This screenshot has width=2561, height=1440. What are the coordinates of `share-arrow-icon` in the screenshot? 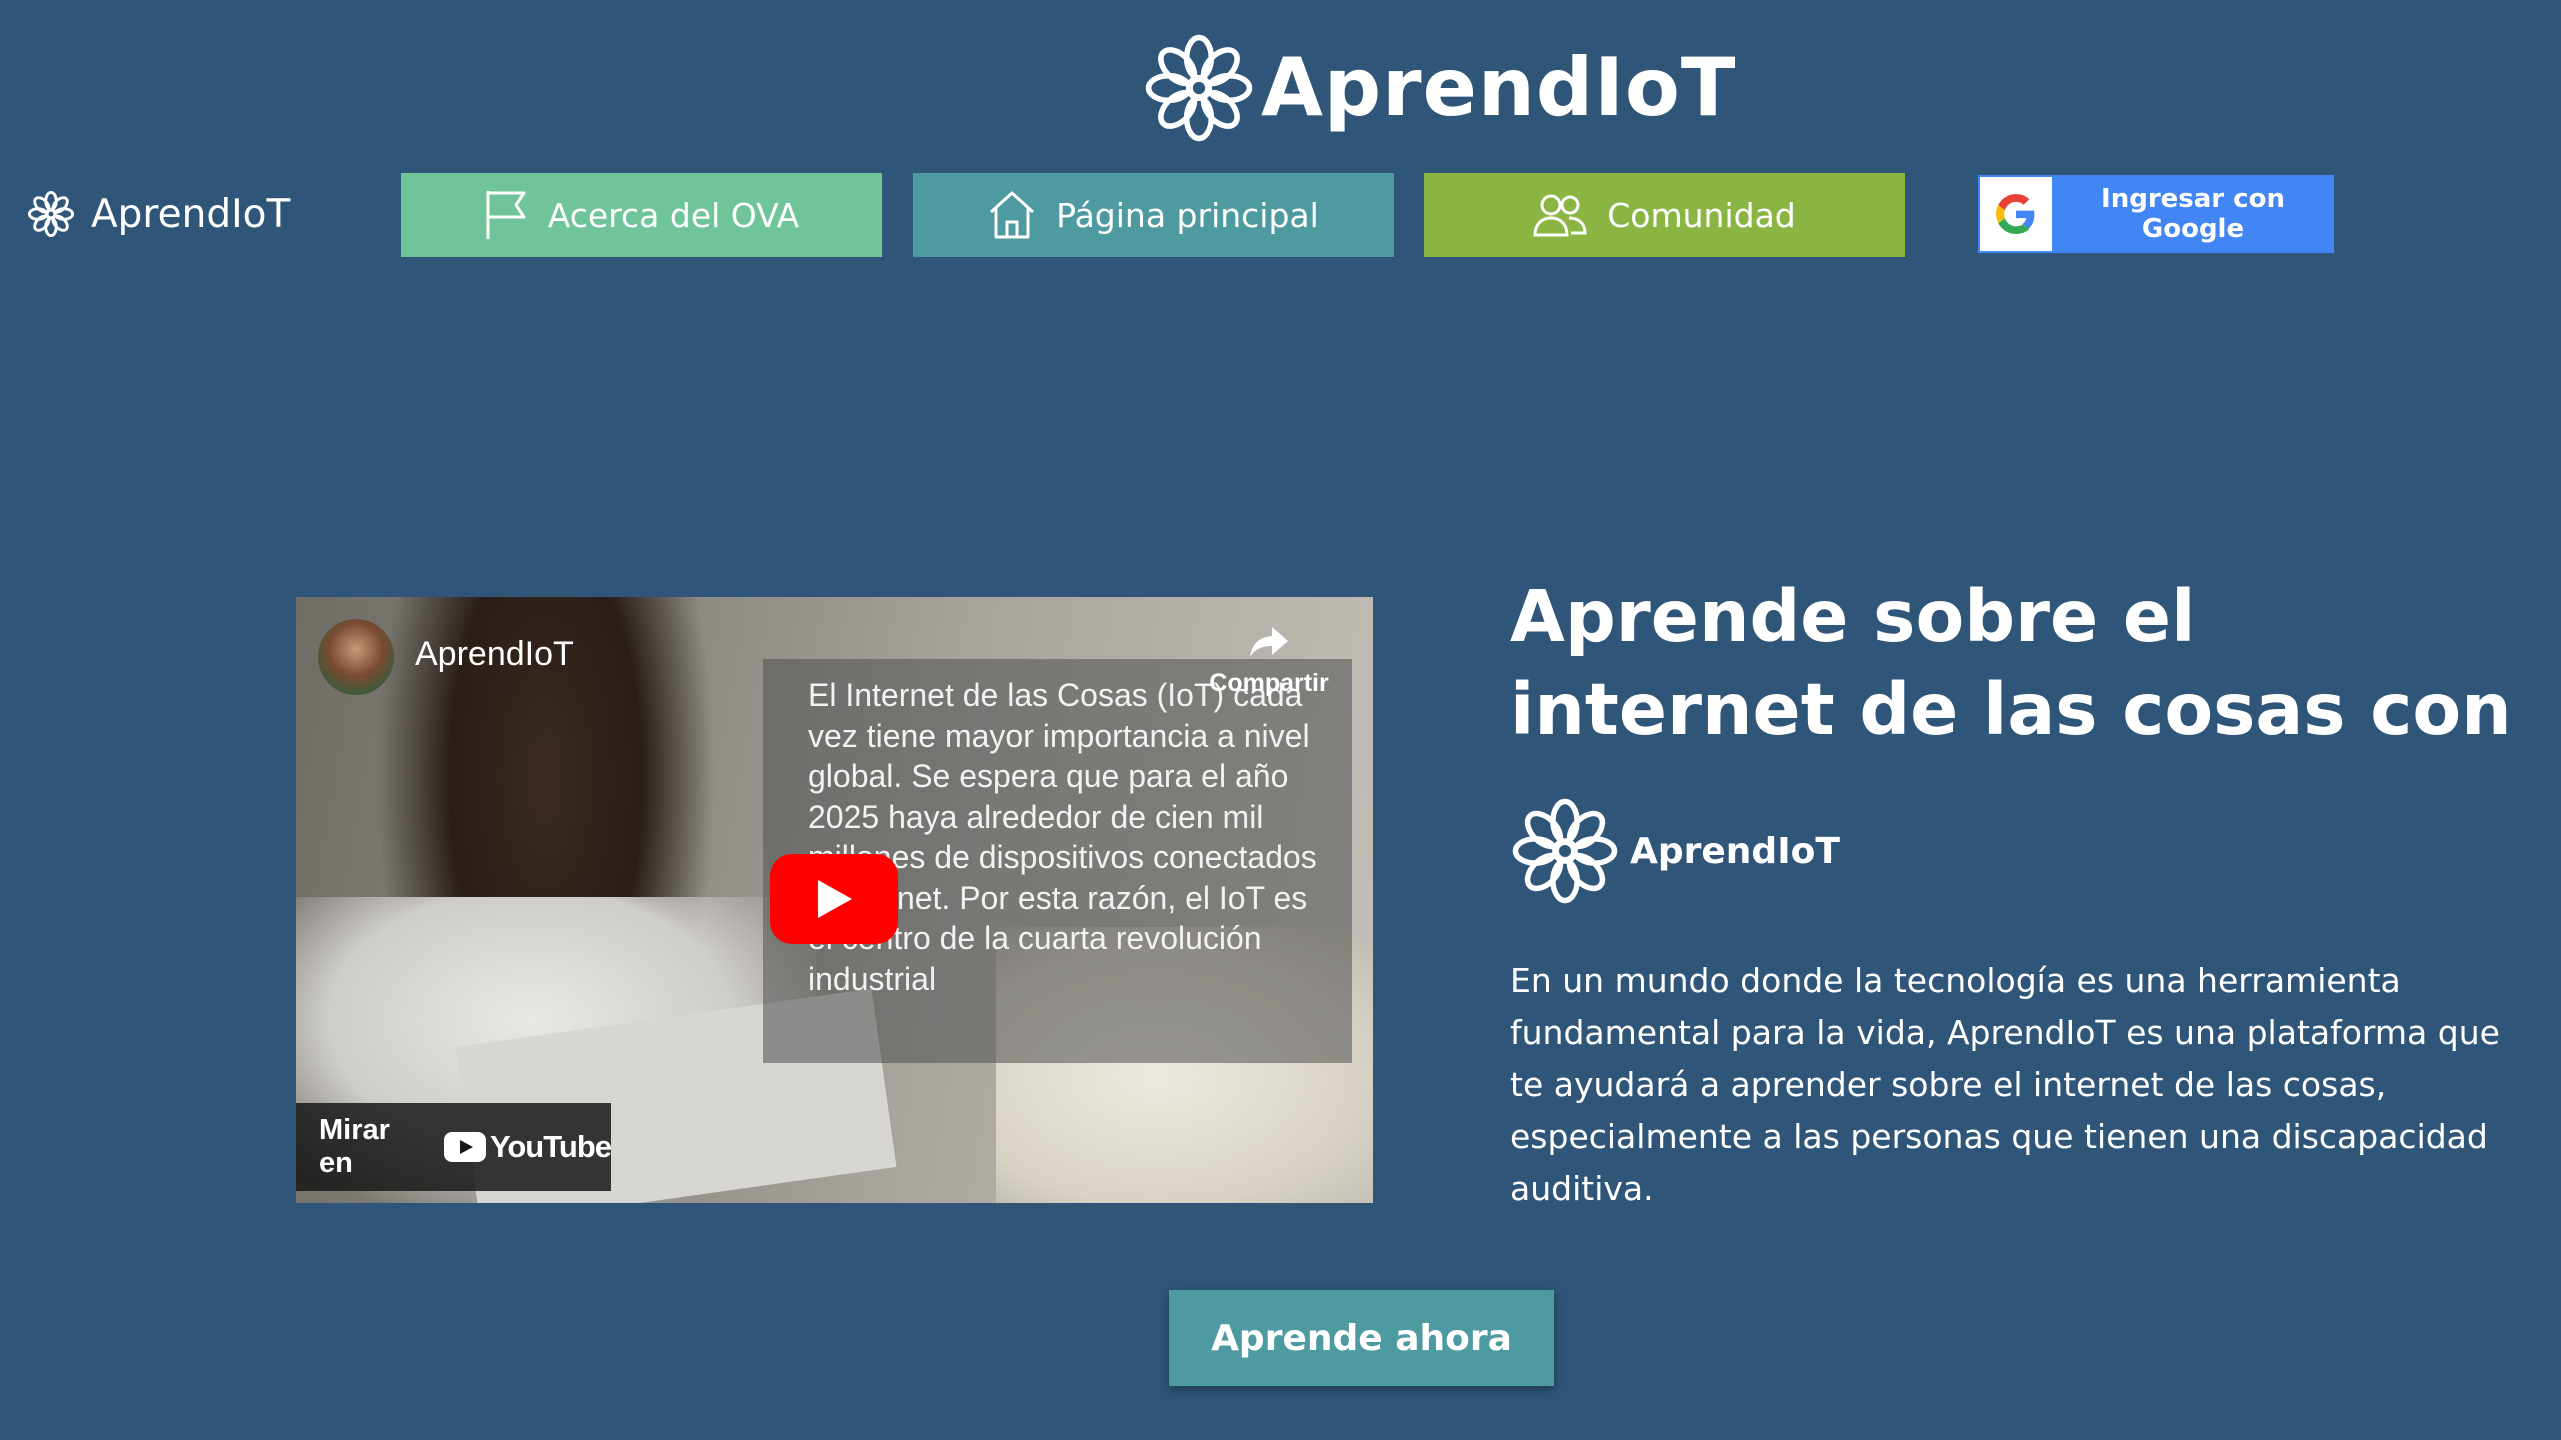 It's located at (1269, 642).